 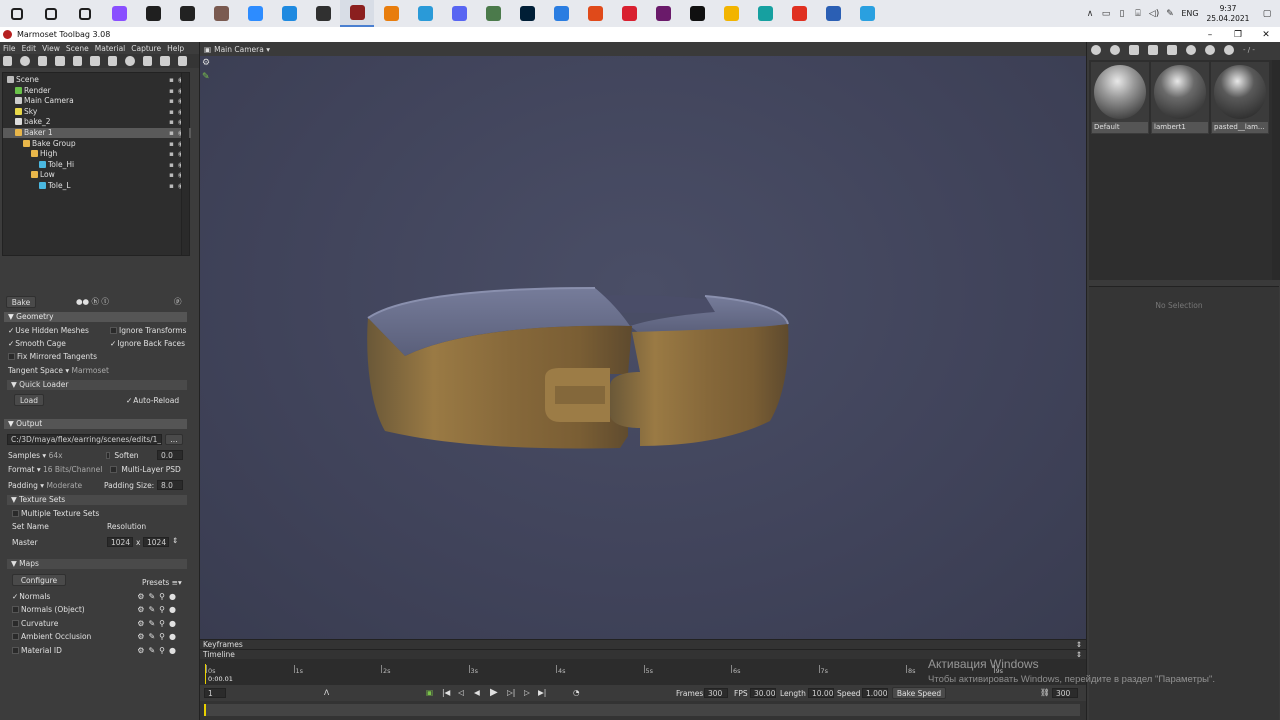 What do you see at coordinates (206, 63) in the screenshot?
I see `viewport-settings-icon: ⚙` at bounding box center [206, 63].